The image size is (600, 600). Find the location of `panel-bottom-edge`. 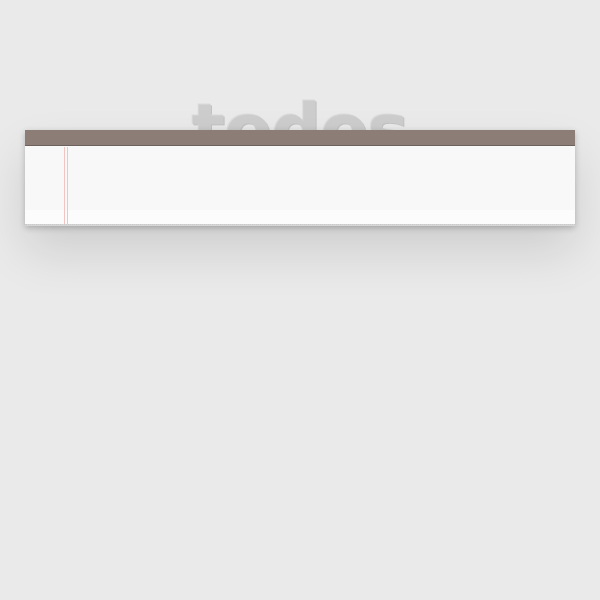

panel-bottom-edge is located at coordinates (300, 225).